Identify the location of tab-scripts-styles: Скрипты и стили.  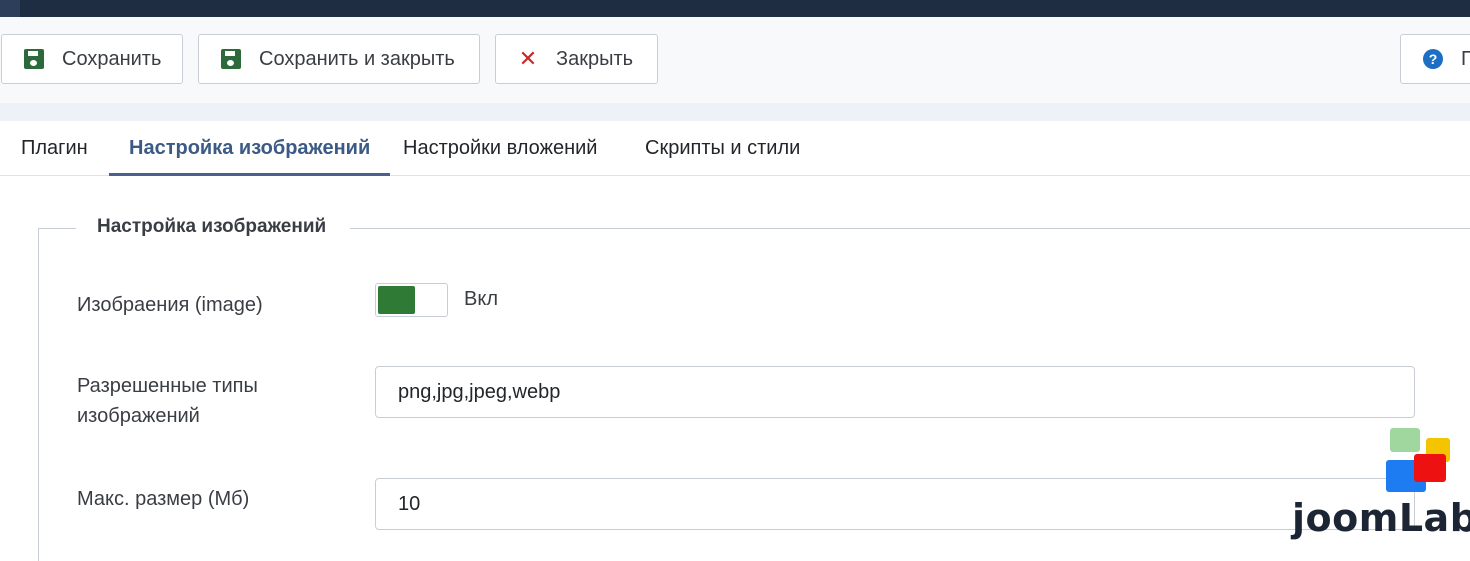
(722, 148).